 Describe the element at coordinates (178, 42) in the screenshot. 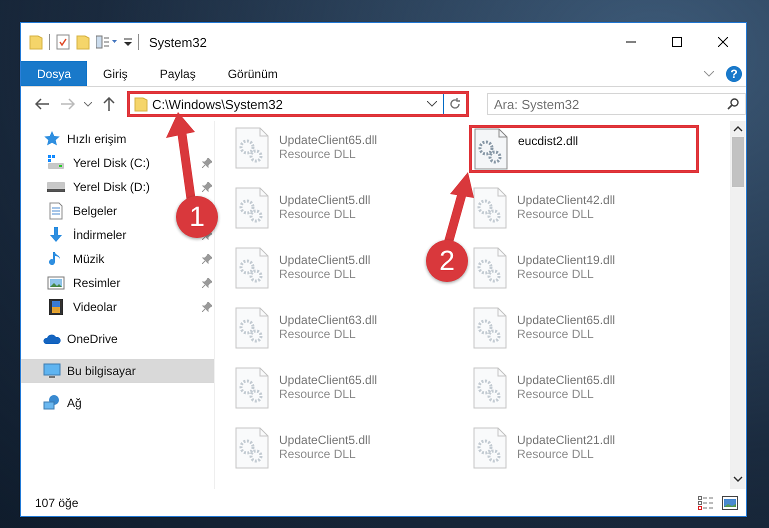

I see `window-title: System32` at that location.